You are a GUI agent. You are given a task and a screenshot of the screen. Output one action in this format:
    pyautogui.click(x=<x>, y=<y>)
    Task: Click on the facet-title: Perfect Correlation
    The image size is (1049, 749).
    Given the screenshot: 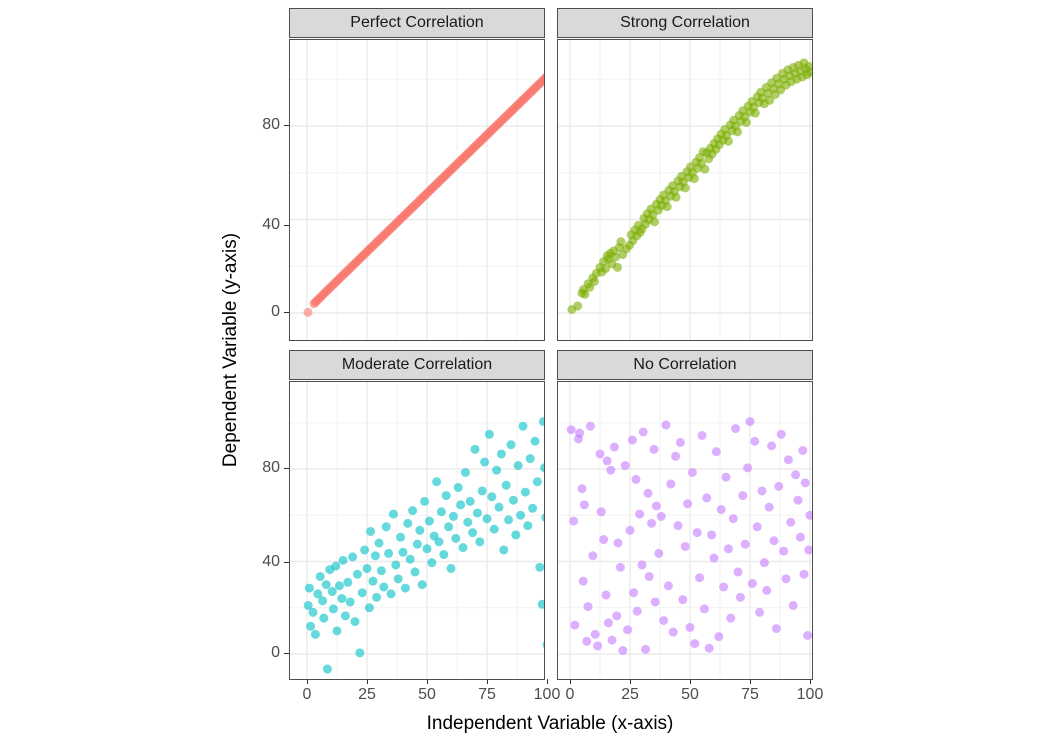 What is the action you would take?
    pyautogui.click(x=417, y=22)
    